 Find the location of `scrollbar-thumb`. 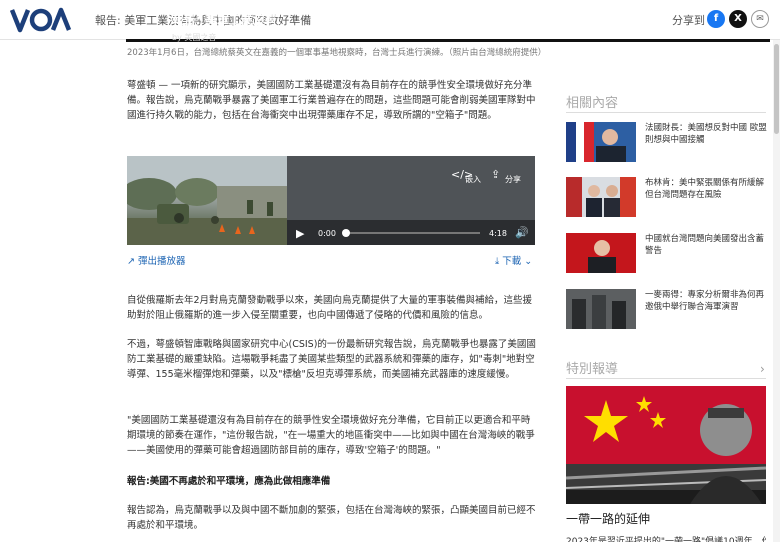

scrollbar-thumb is located at coordinates (776, 89).